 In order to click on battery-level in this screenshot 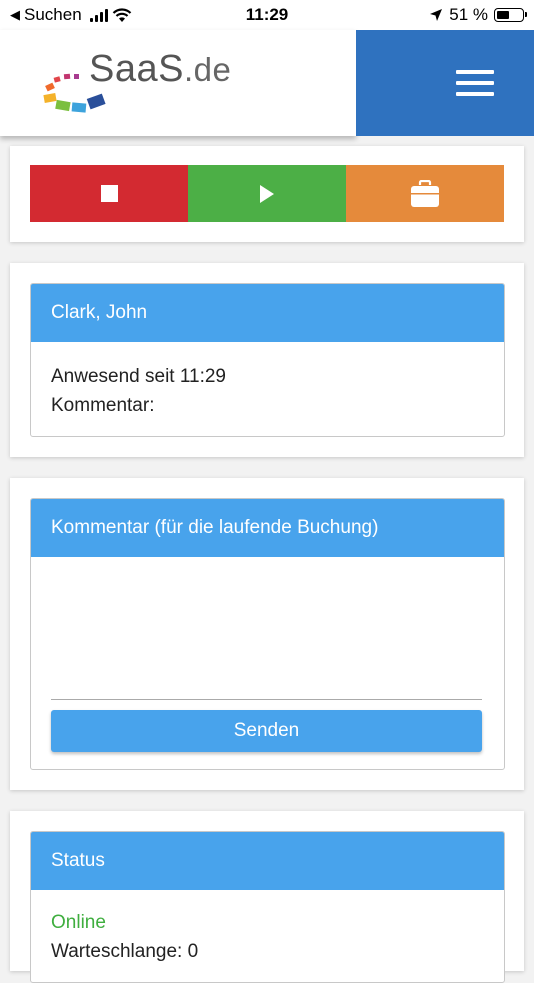, I will do `click(503, 15)`.